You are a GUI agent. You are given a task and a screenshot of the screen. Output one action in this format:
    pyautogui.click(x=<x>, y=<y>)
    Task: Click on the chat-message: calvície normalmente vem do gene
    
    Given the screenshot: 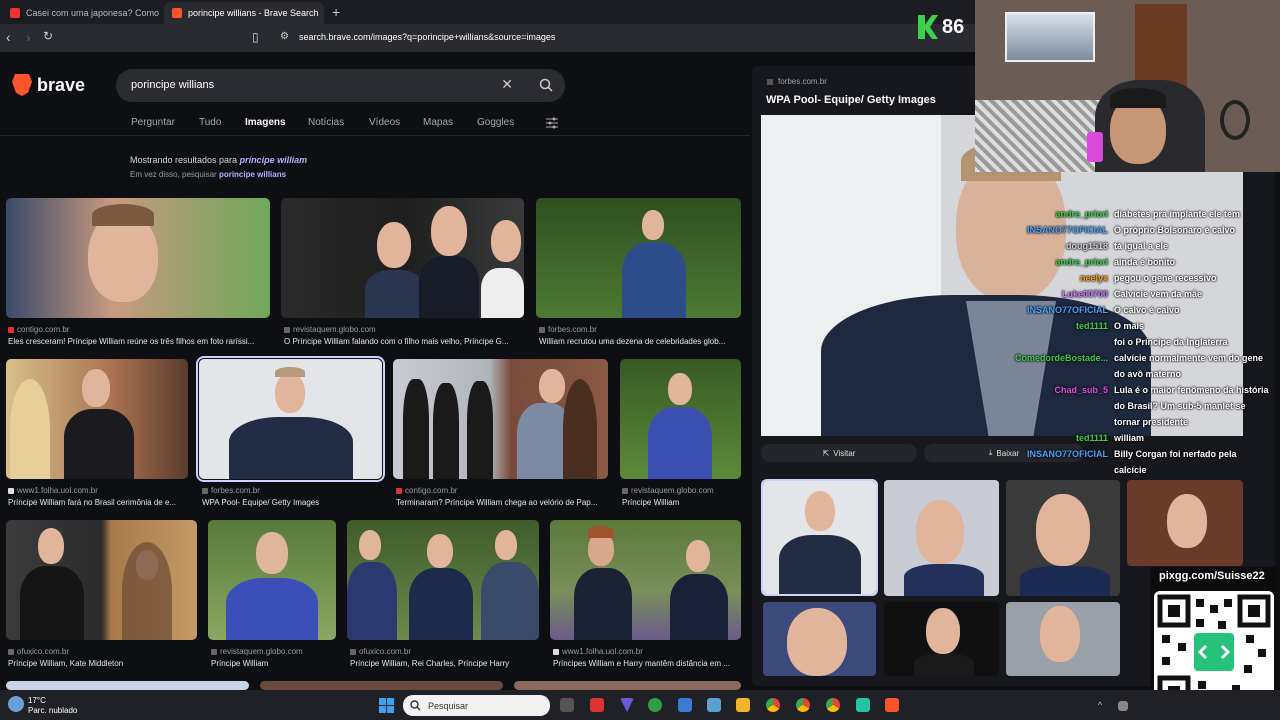 What is the action you would take?
    pyautogui.click(x=1189, y=358)
    